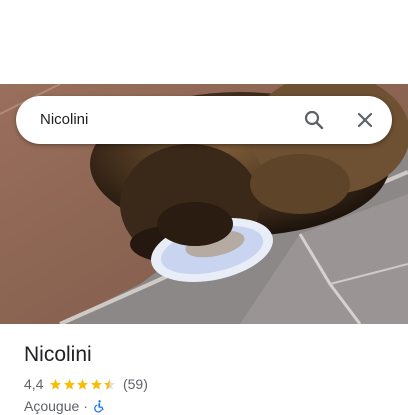 Image resolution: width=408 pixels, height=415 pixels. I want to click on category-row: Açougue ·, so click(65, 406).